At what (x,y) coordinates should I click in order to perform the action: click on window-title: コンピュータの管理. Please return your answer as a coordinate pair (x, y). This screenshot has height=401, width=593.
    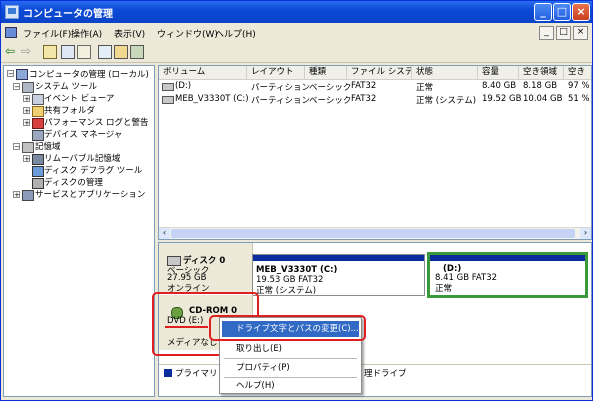
    Looking at the image, I should click on (68, 14).